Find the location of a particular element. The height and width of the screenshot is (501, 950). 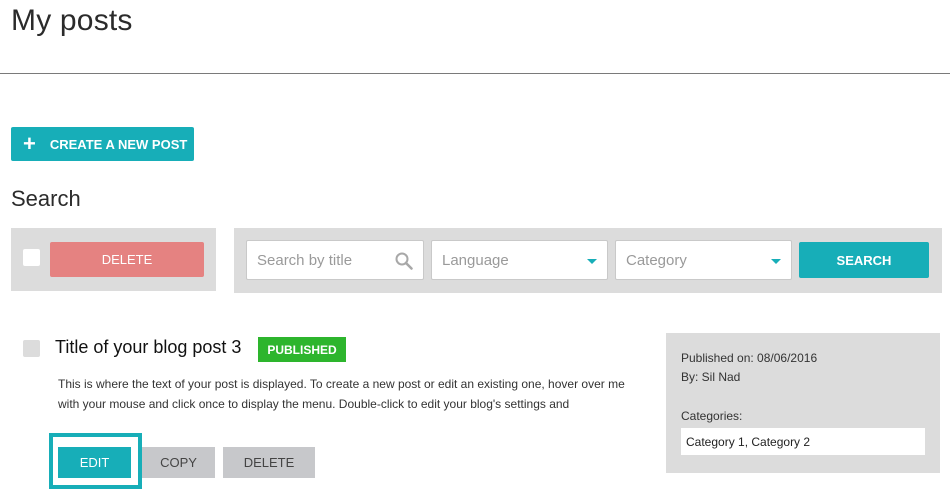

categories-label: Categories: is located at coordinates (712, 416).